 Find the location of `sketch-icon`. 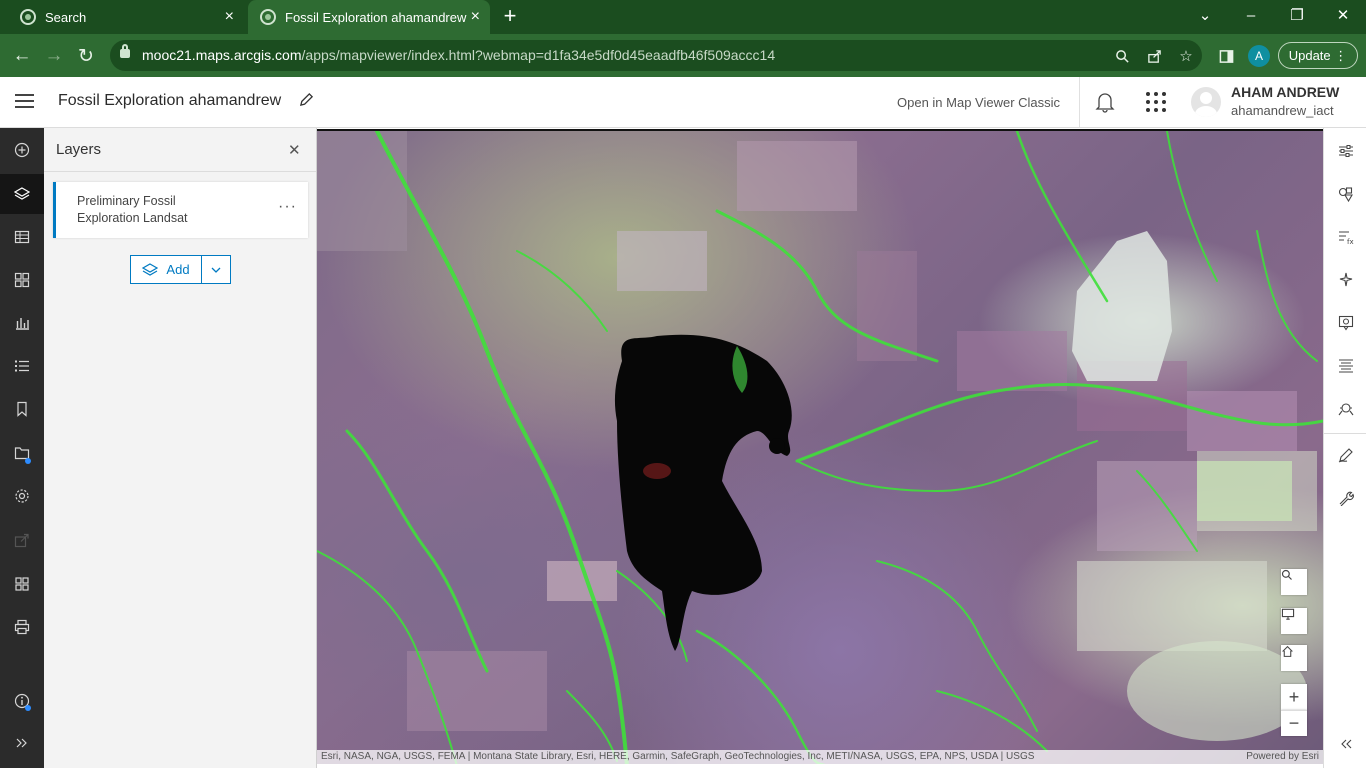

sketch-icon is located at coordinates (1345, 454).